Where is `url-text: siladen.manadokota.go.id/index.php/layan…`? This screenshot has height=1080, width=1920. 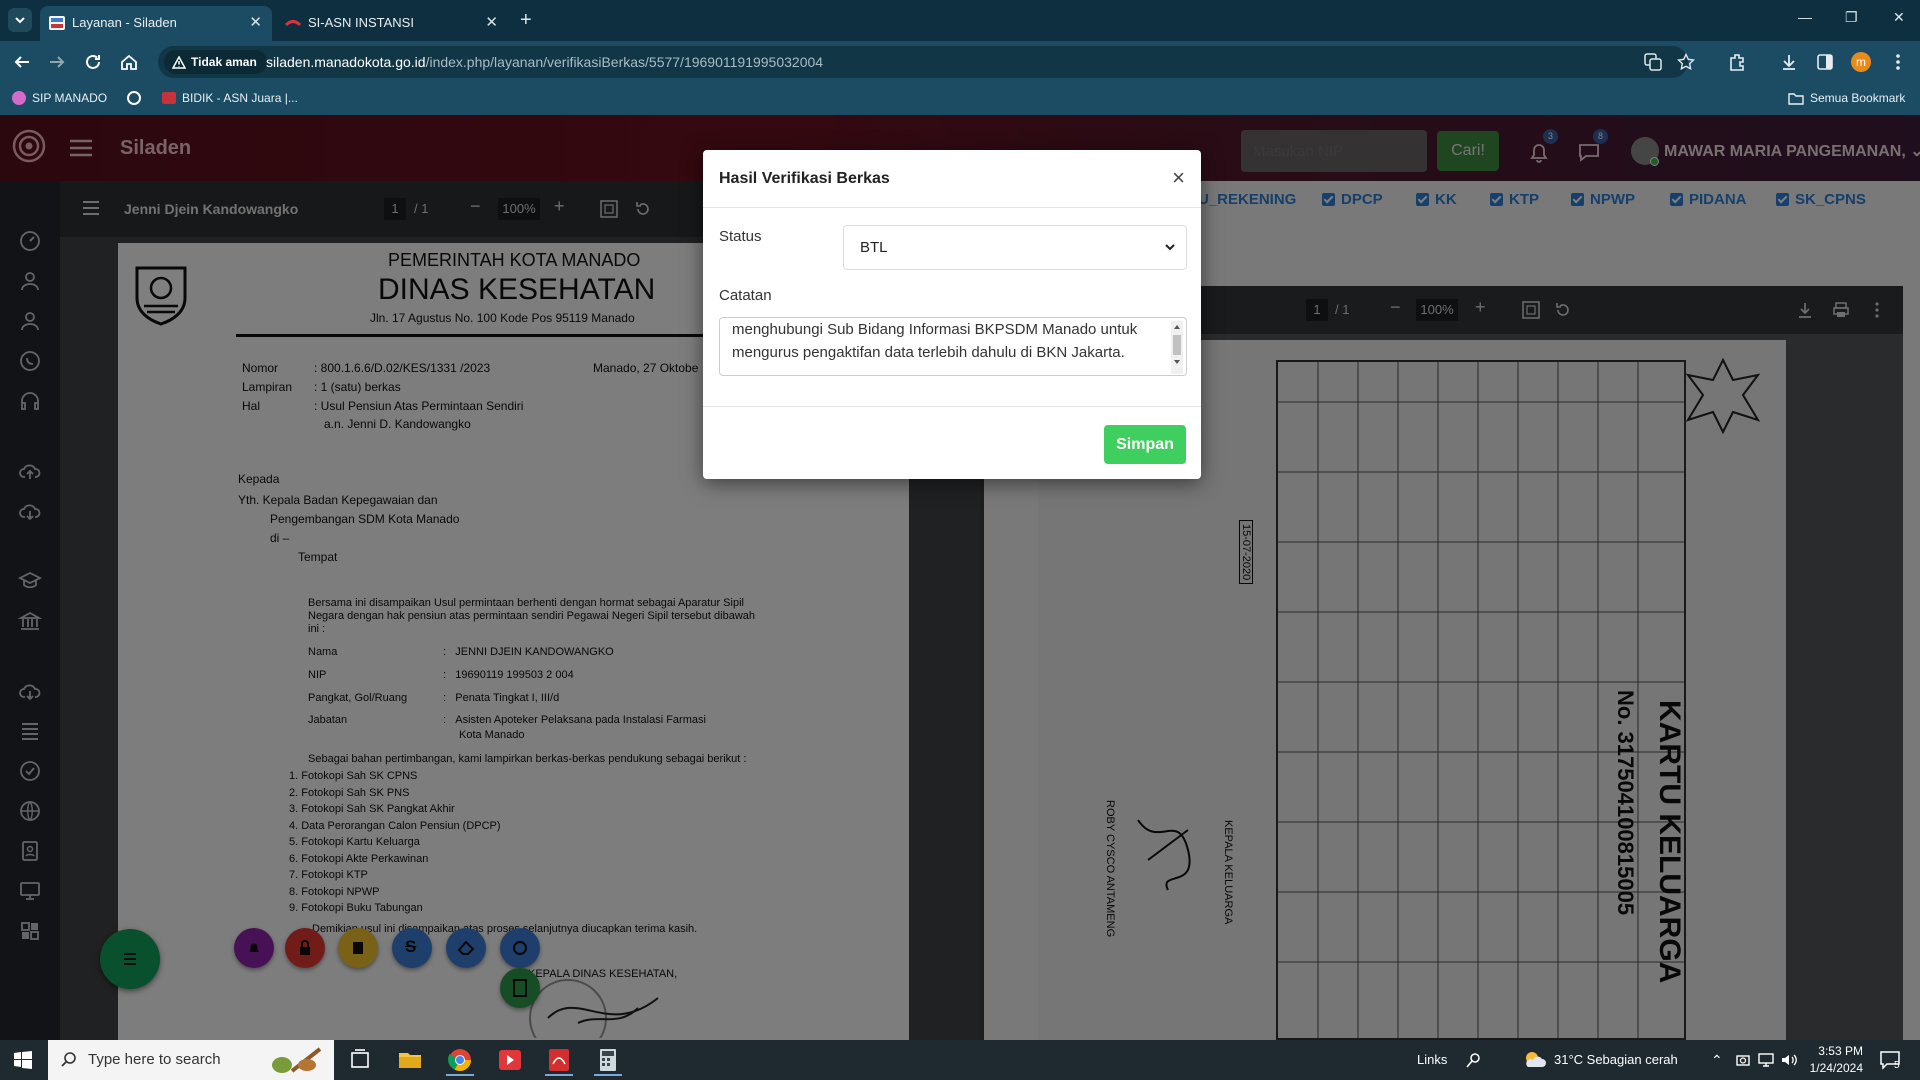 url-text: siladen.manadokota.go.id/index.php/layan… is located at coordinates (544, 62).